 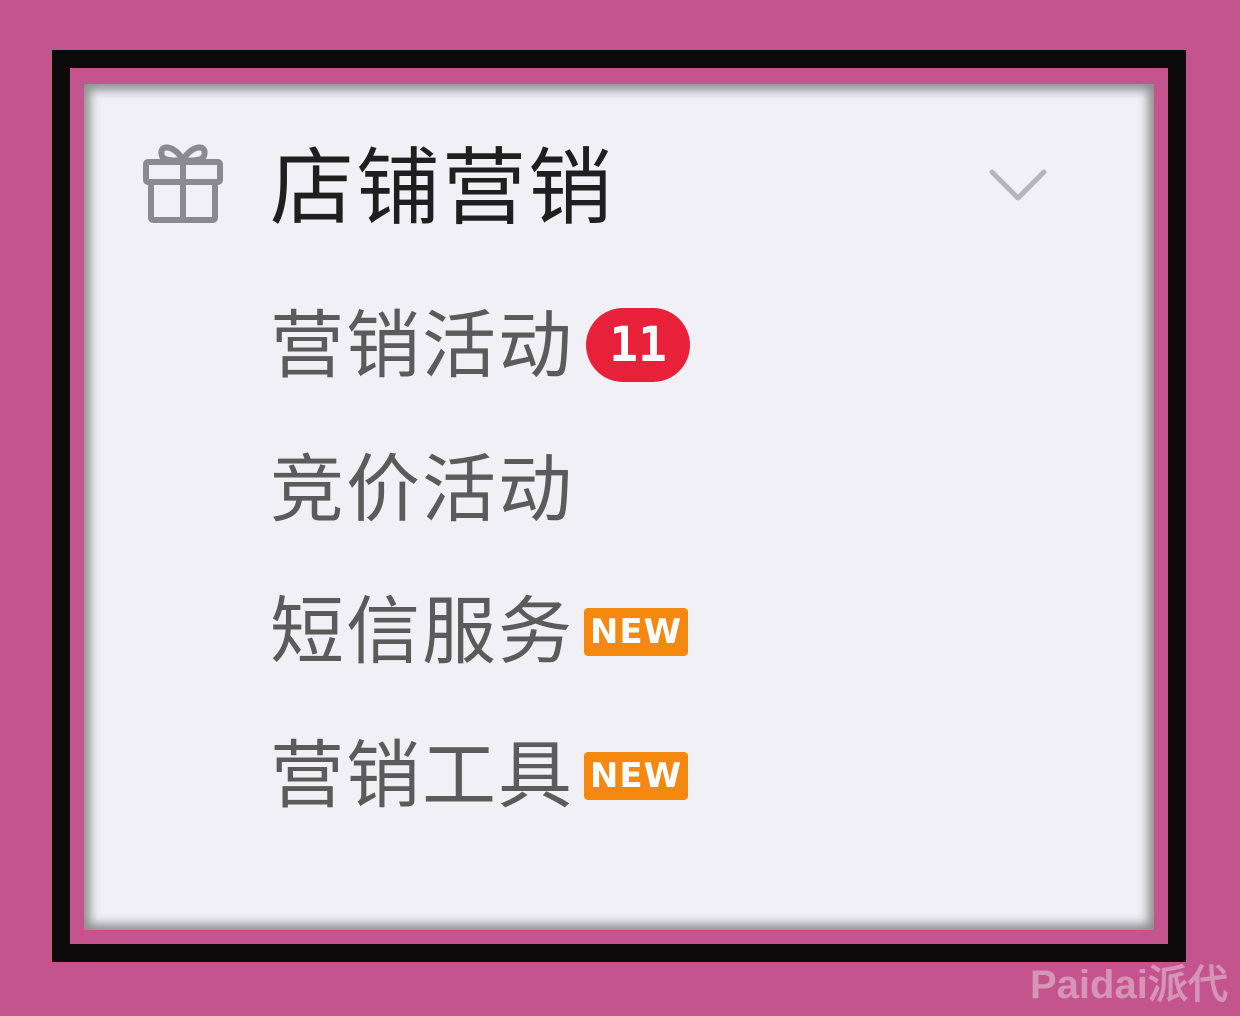 I want to click on menu-item-label: 短信服务, so click(x=422, y=632).